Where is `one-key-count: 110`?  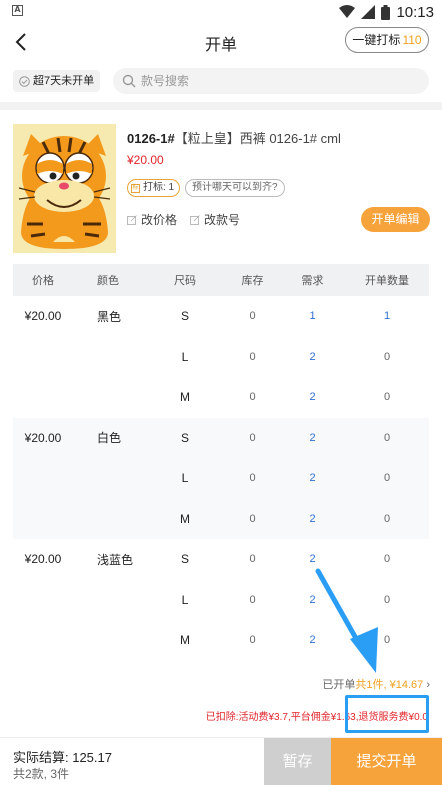
one-key-count: 110 is located at coordinates (412, 40).